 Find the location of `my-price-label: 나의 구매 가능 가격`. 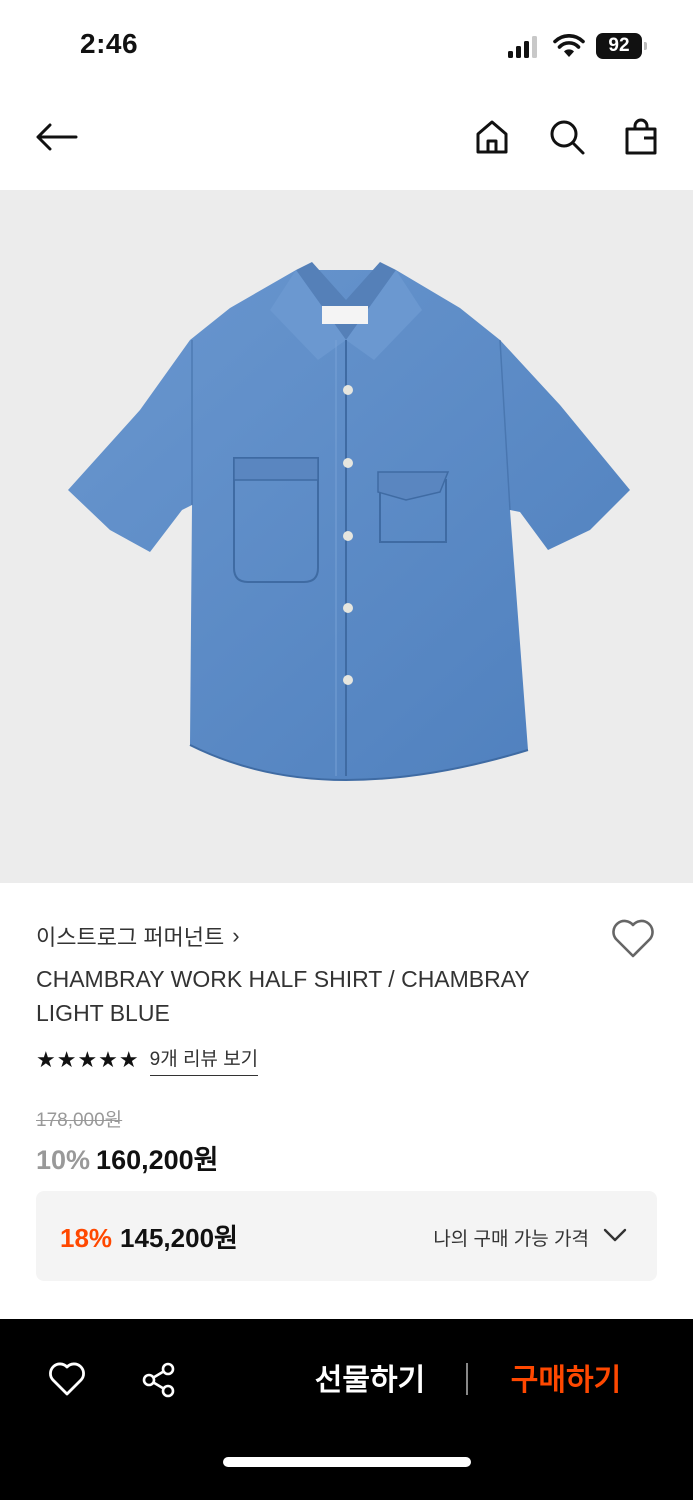

my-price-label: 나의 구매 가능 가격 is located at coordinates (511, 1239).